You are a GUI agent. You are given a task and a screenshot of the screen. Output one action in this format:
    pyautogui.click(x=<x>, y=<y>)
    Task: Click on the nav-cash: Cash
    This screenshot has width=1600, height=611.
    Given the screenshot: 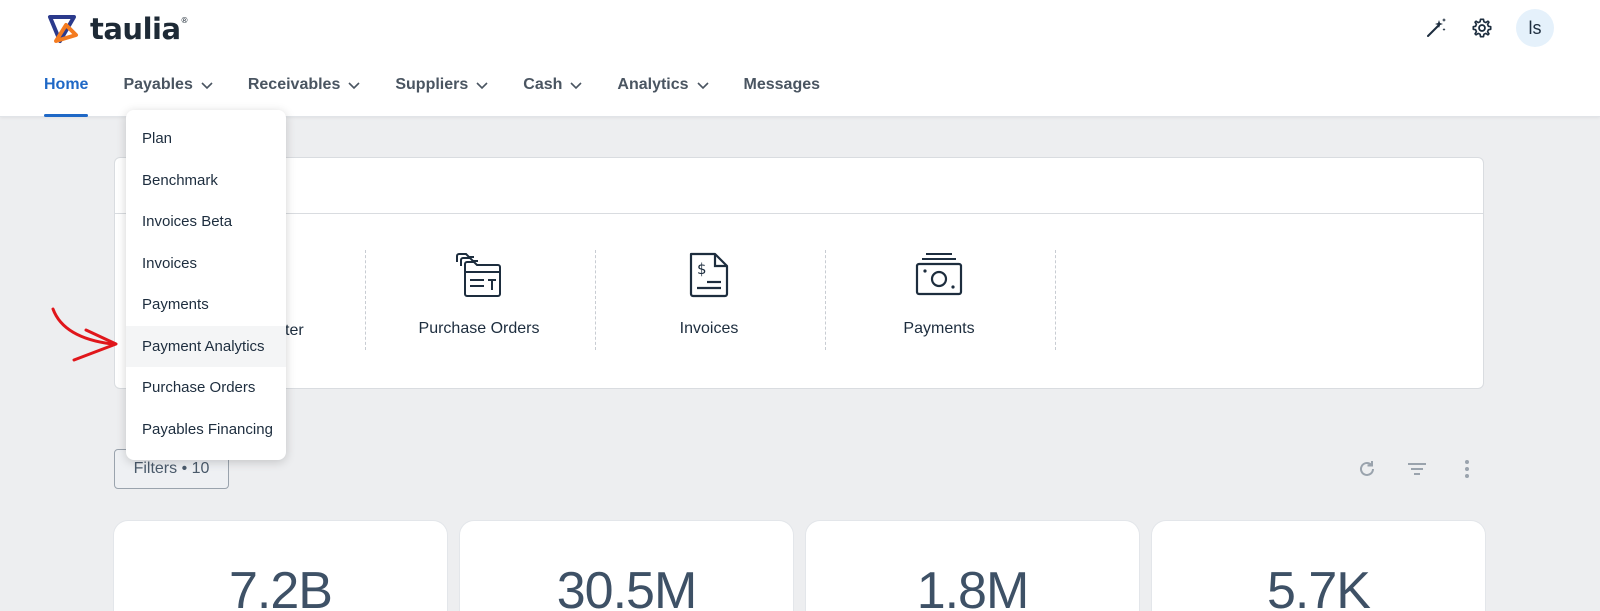 What is the action you would take?
    pyautogui.click(x=552, y=92)
    